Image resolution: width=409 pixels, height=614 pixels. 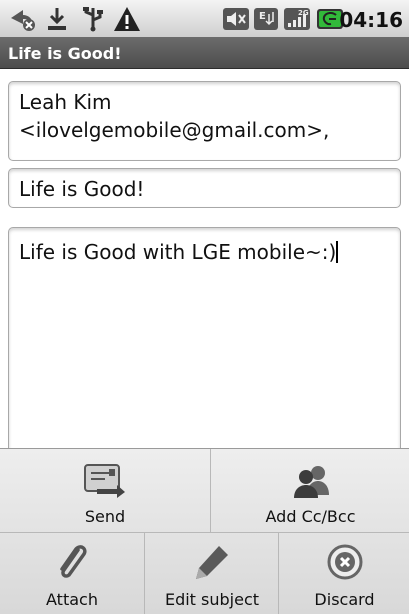 I want to click on discard-icon, so click(x=345, y=564).